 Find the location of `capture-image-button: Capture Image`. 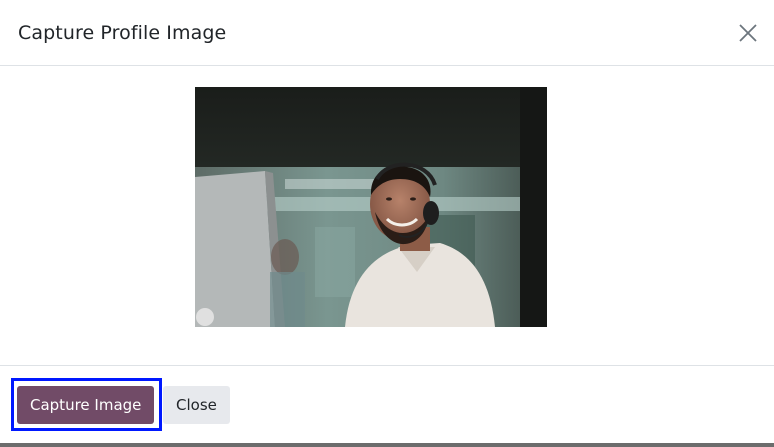

capture-image-button: Capture Image is located at coordinates (86, 405).